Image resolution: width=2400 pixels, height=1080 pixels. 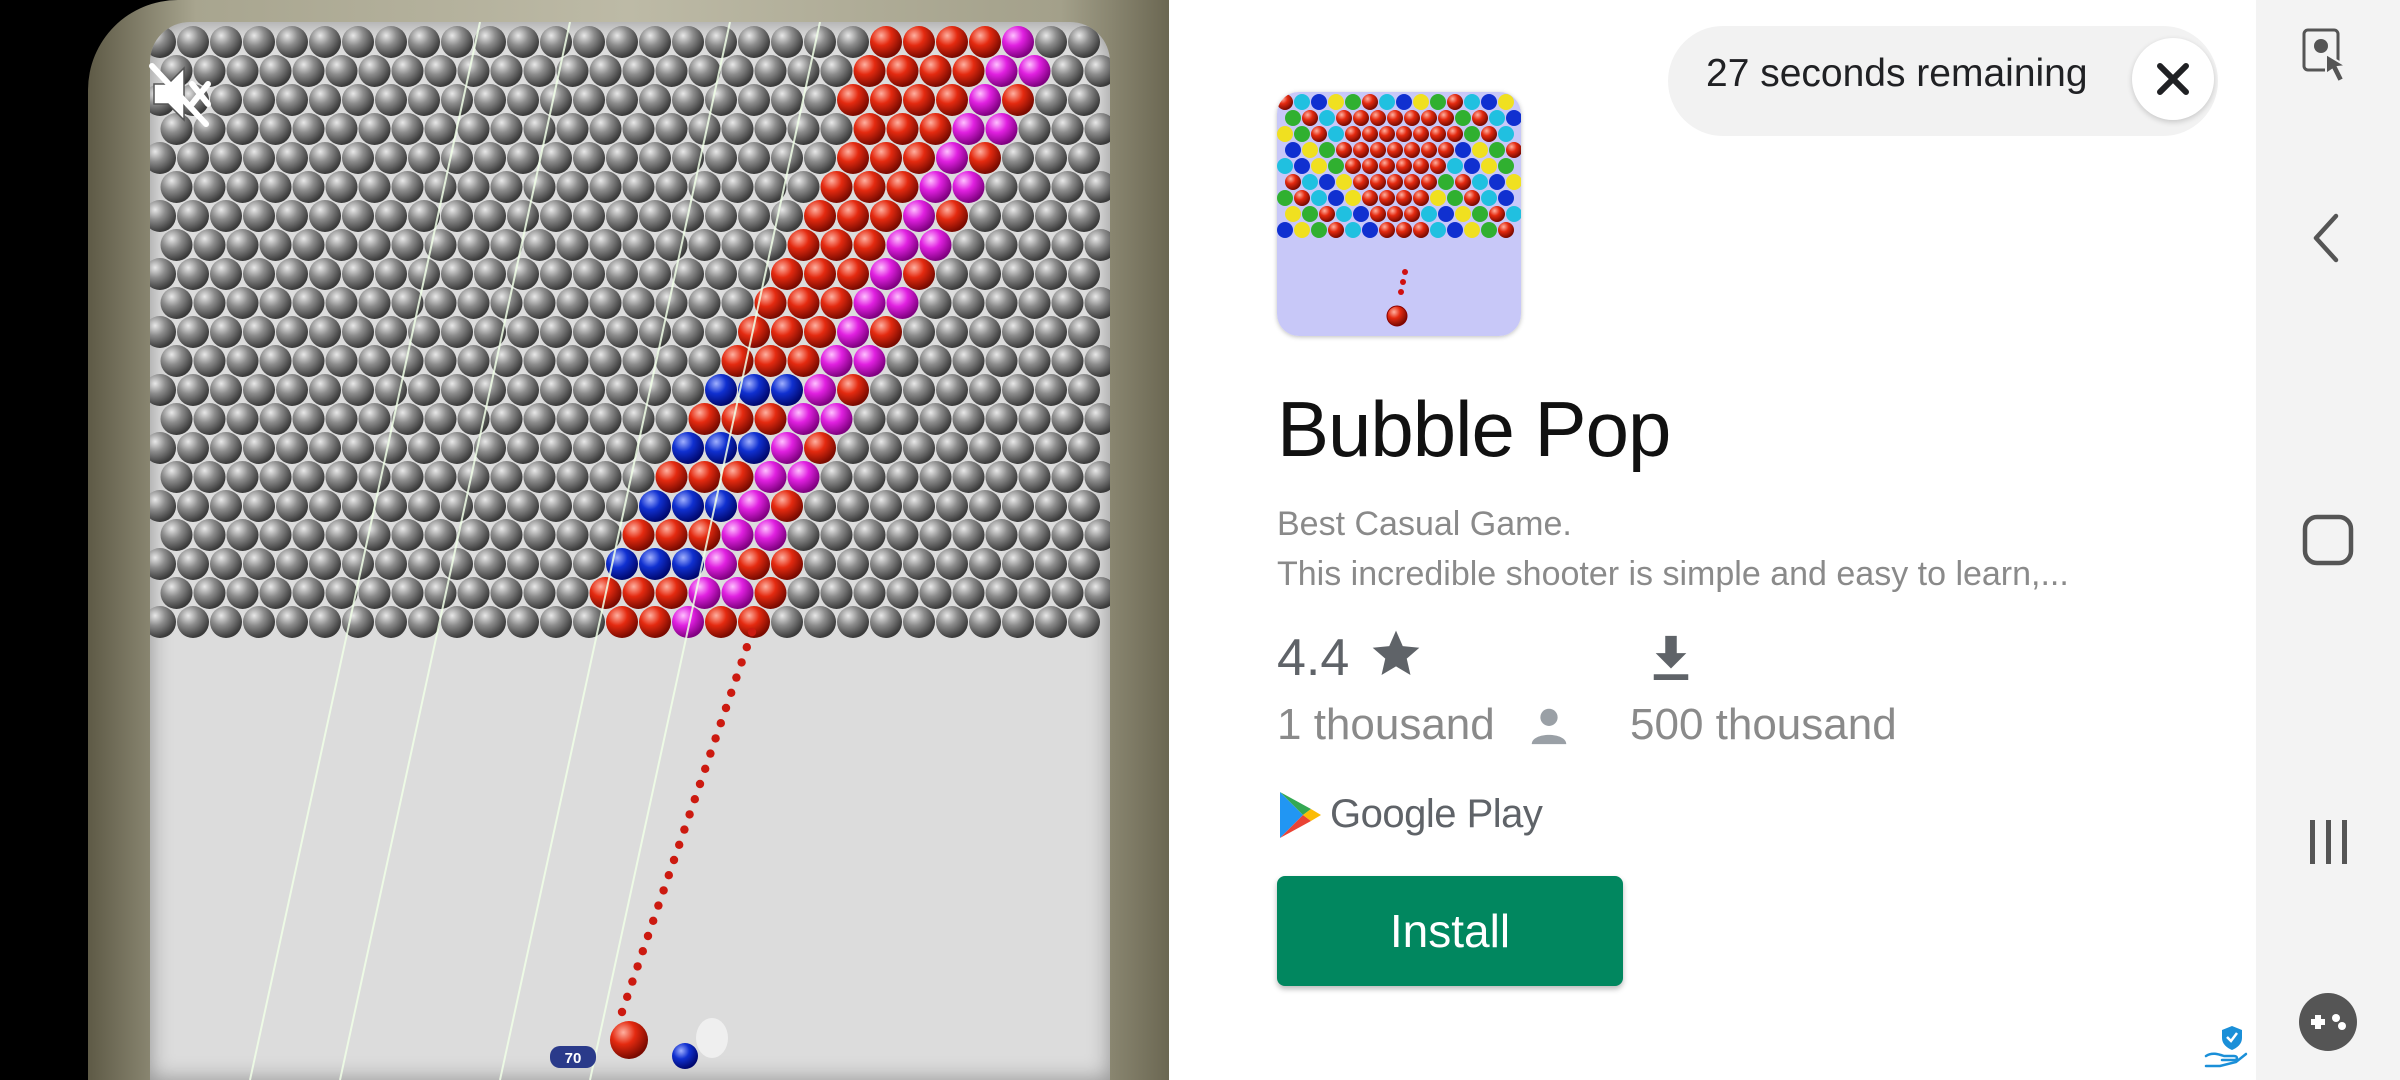 I want to click on install-button: Install, so click(x=1450, y=931).